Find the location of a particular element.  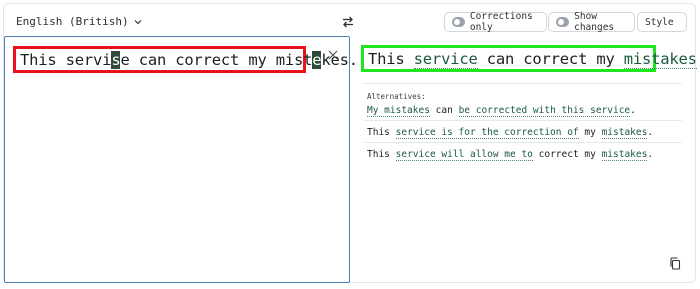

output-highlight-box: This service can correct my mistakes. is located at coordinates (530, 58).